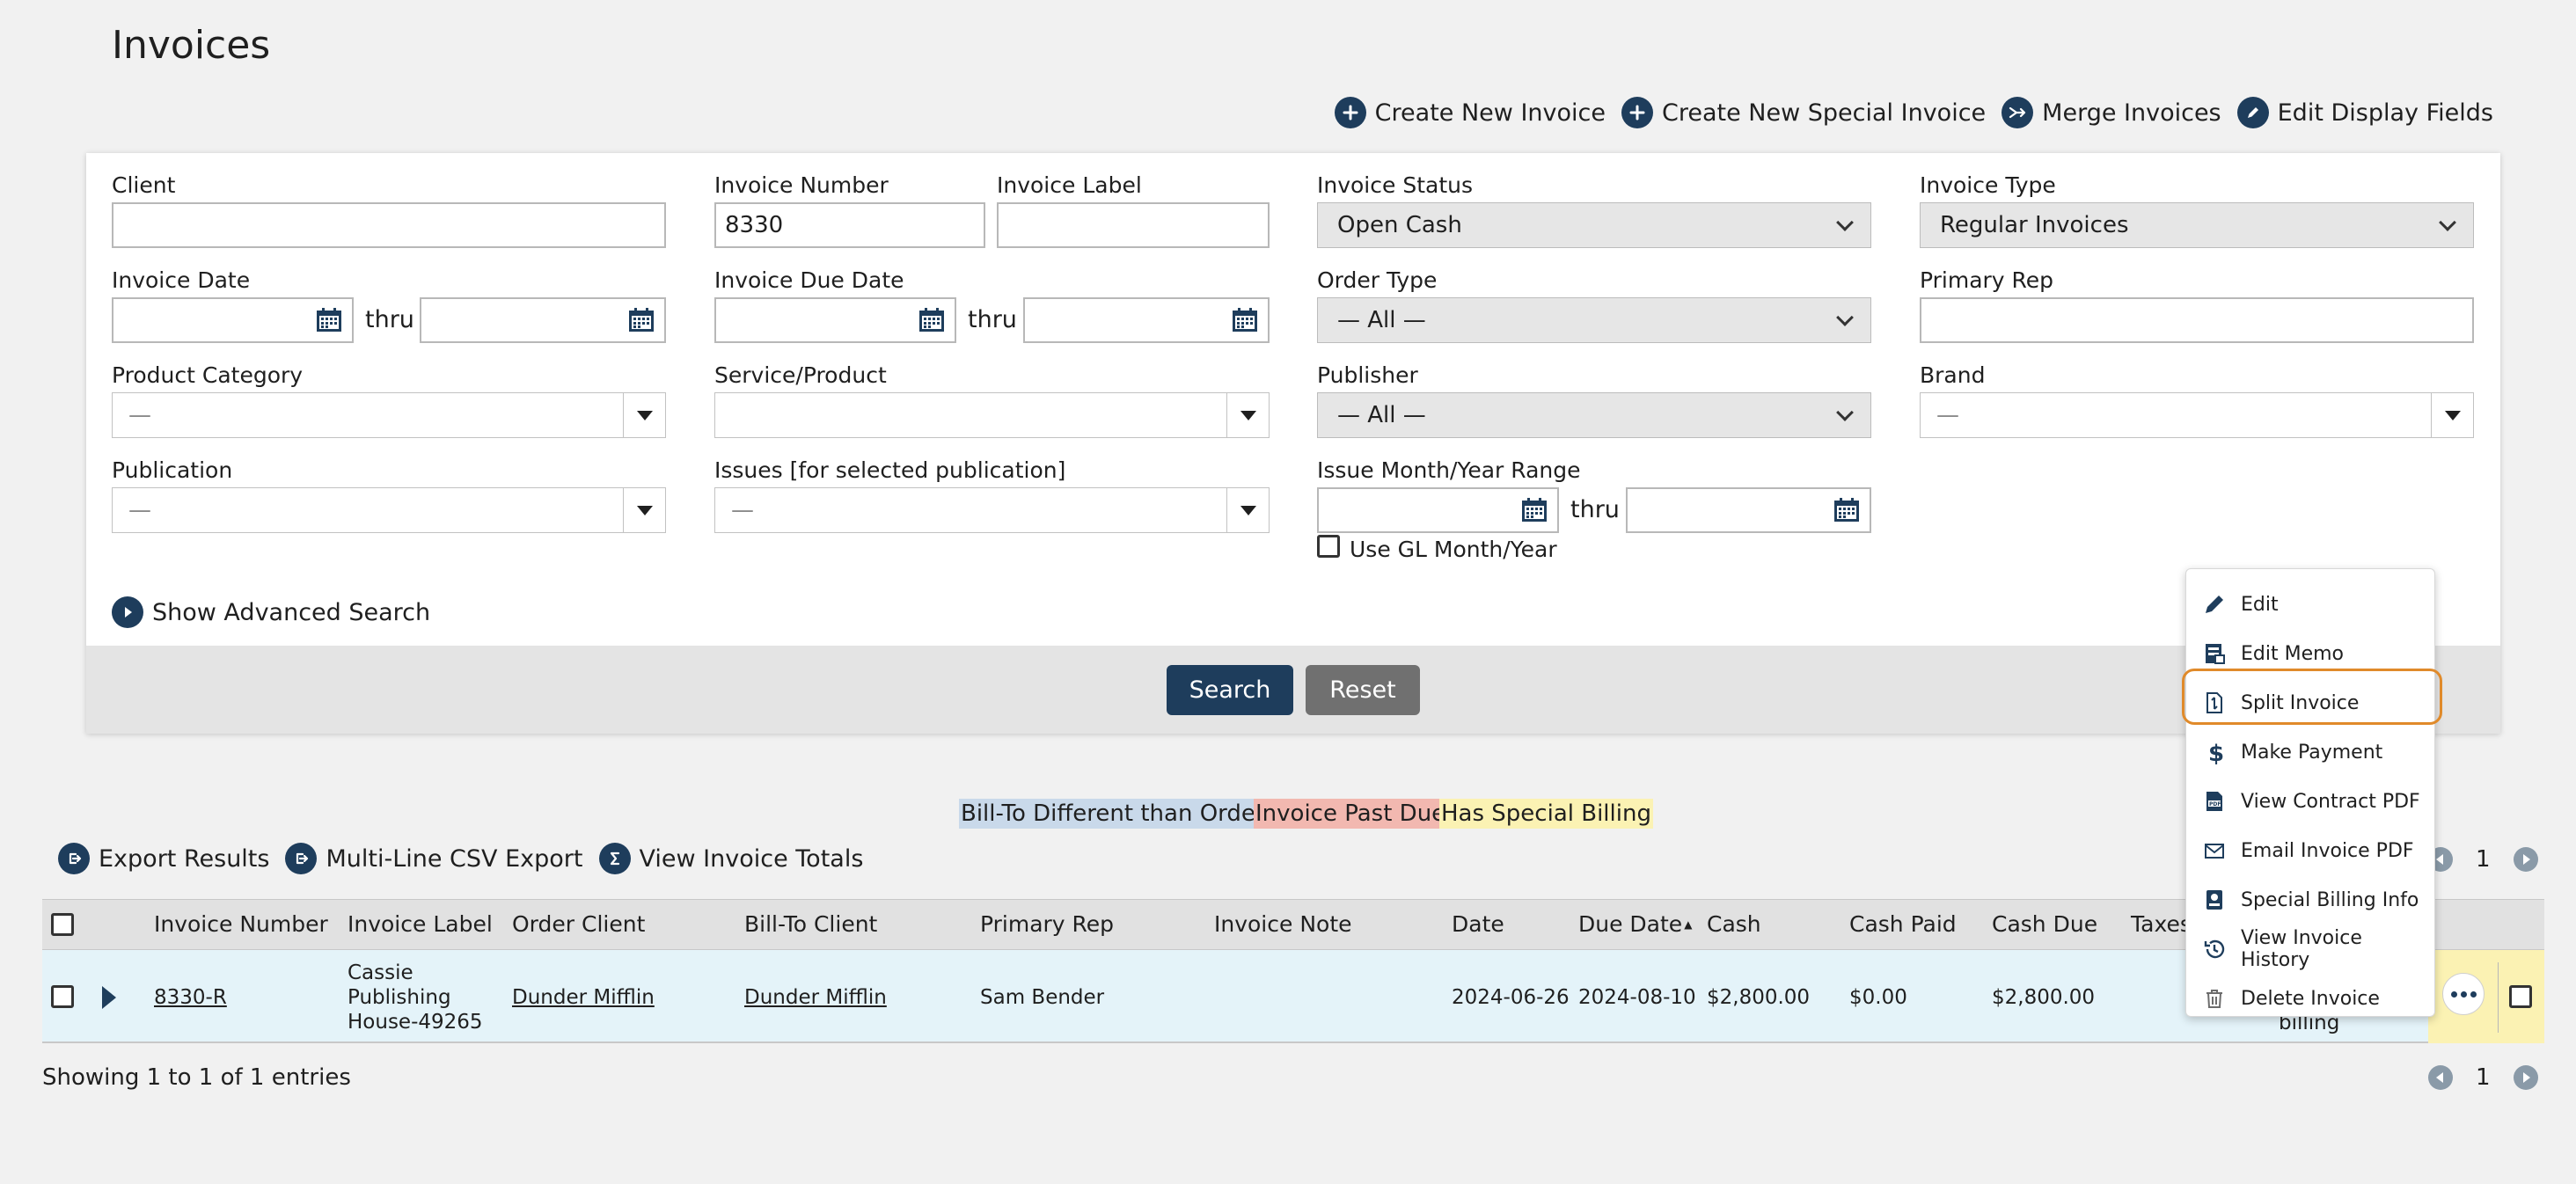 Image resolution: width=2576 pixels, height=1184 pixels. I want to click on issues-combo: —, so click(992, 510).